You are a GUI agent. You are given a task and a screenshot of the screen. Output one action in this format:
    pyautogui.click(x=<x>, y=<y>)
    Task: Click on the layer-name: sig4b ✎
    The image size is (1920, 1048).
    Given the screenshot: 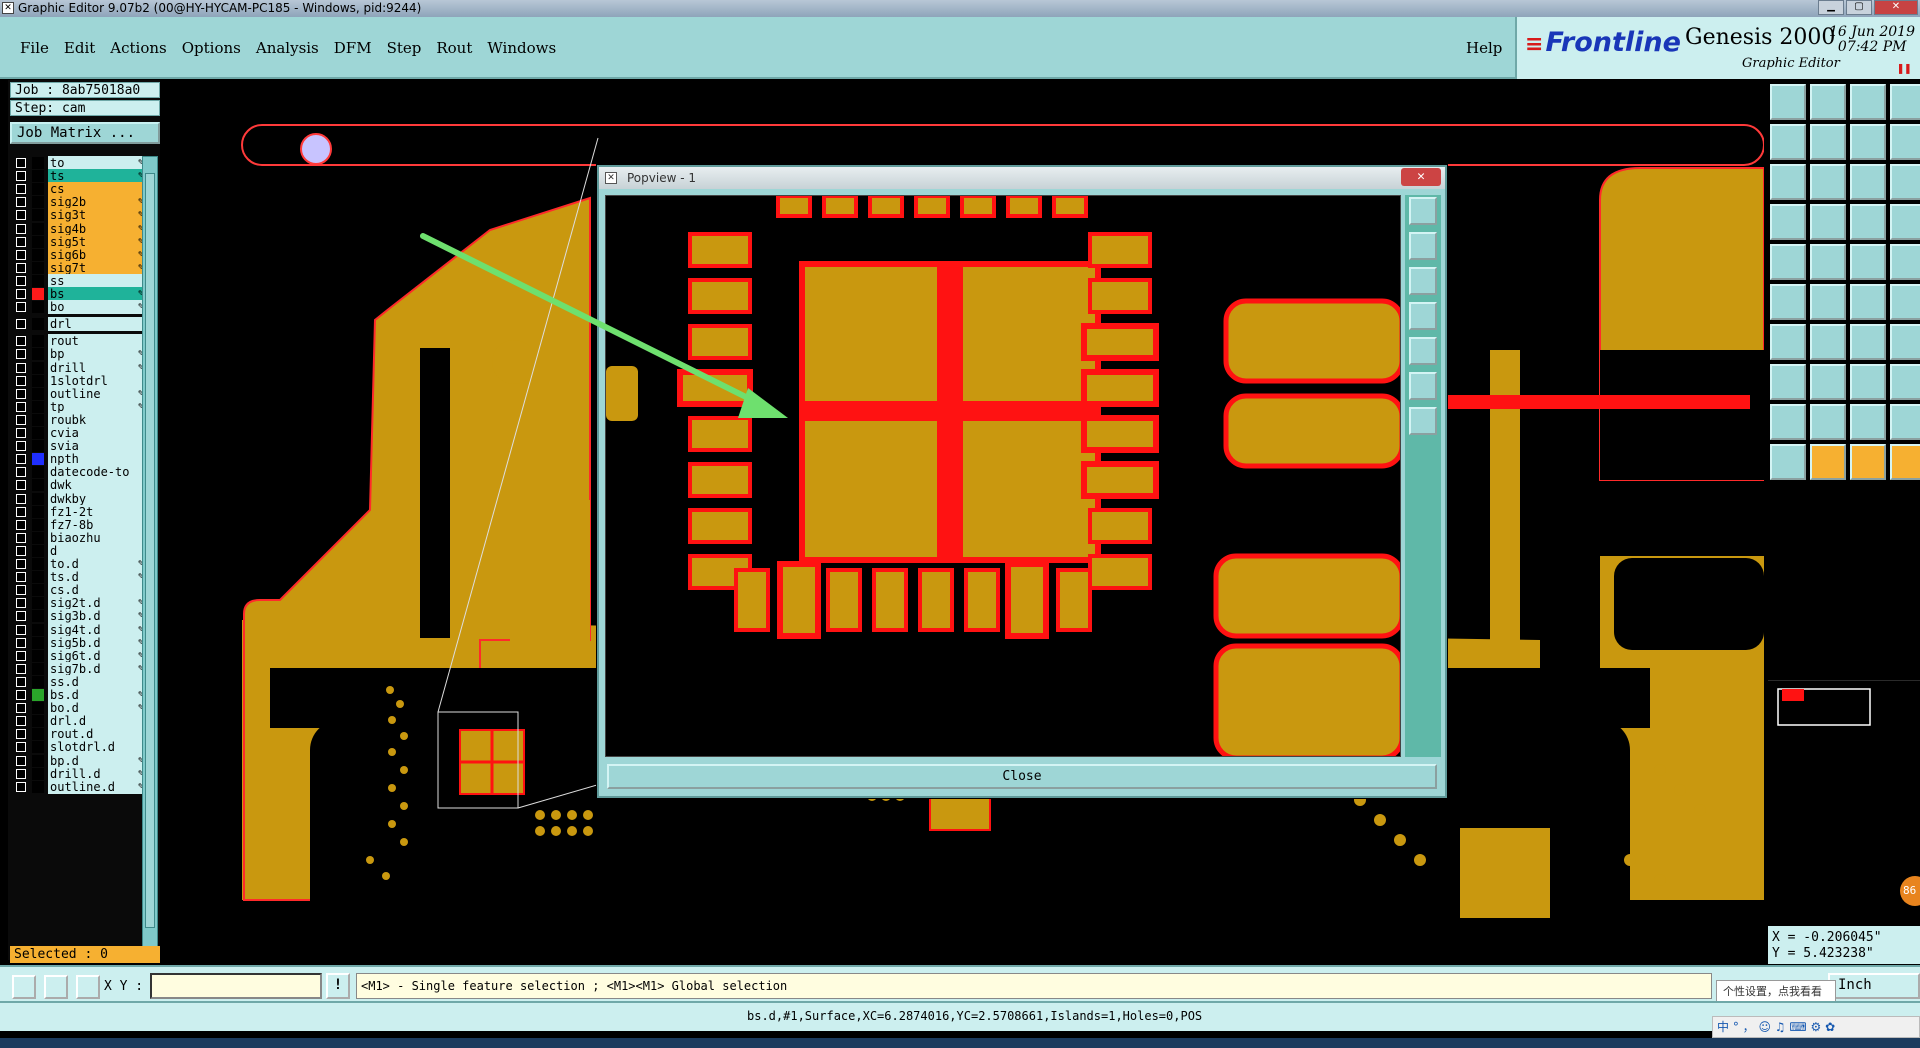 What is the action you would take?
    pyautogui.click(x=96, y=228)
    